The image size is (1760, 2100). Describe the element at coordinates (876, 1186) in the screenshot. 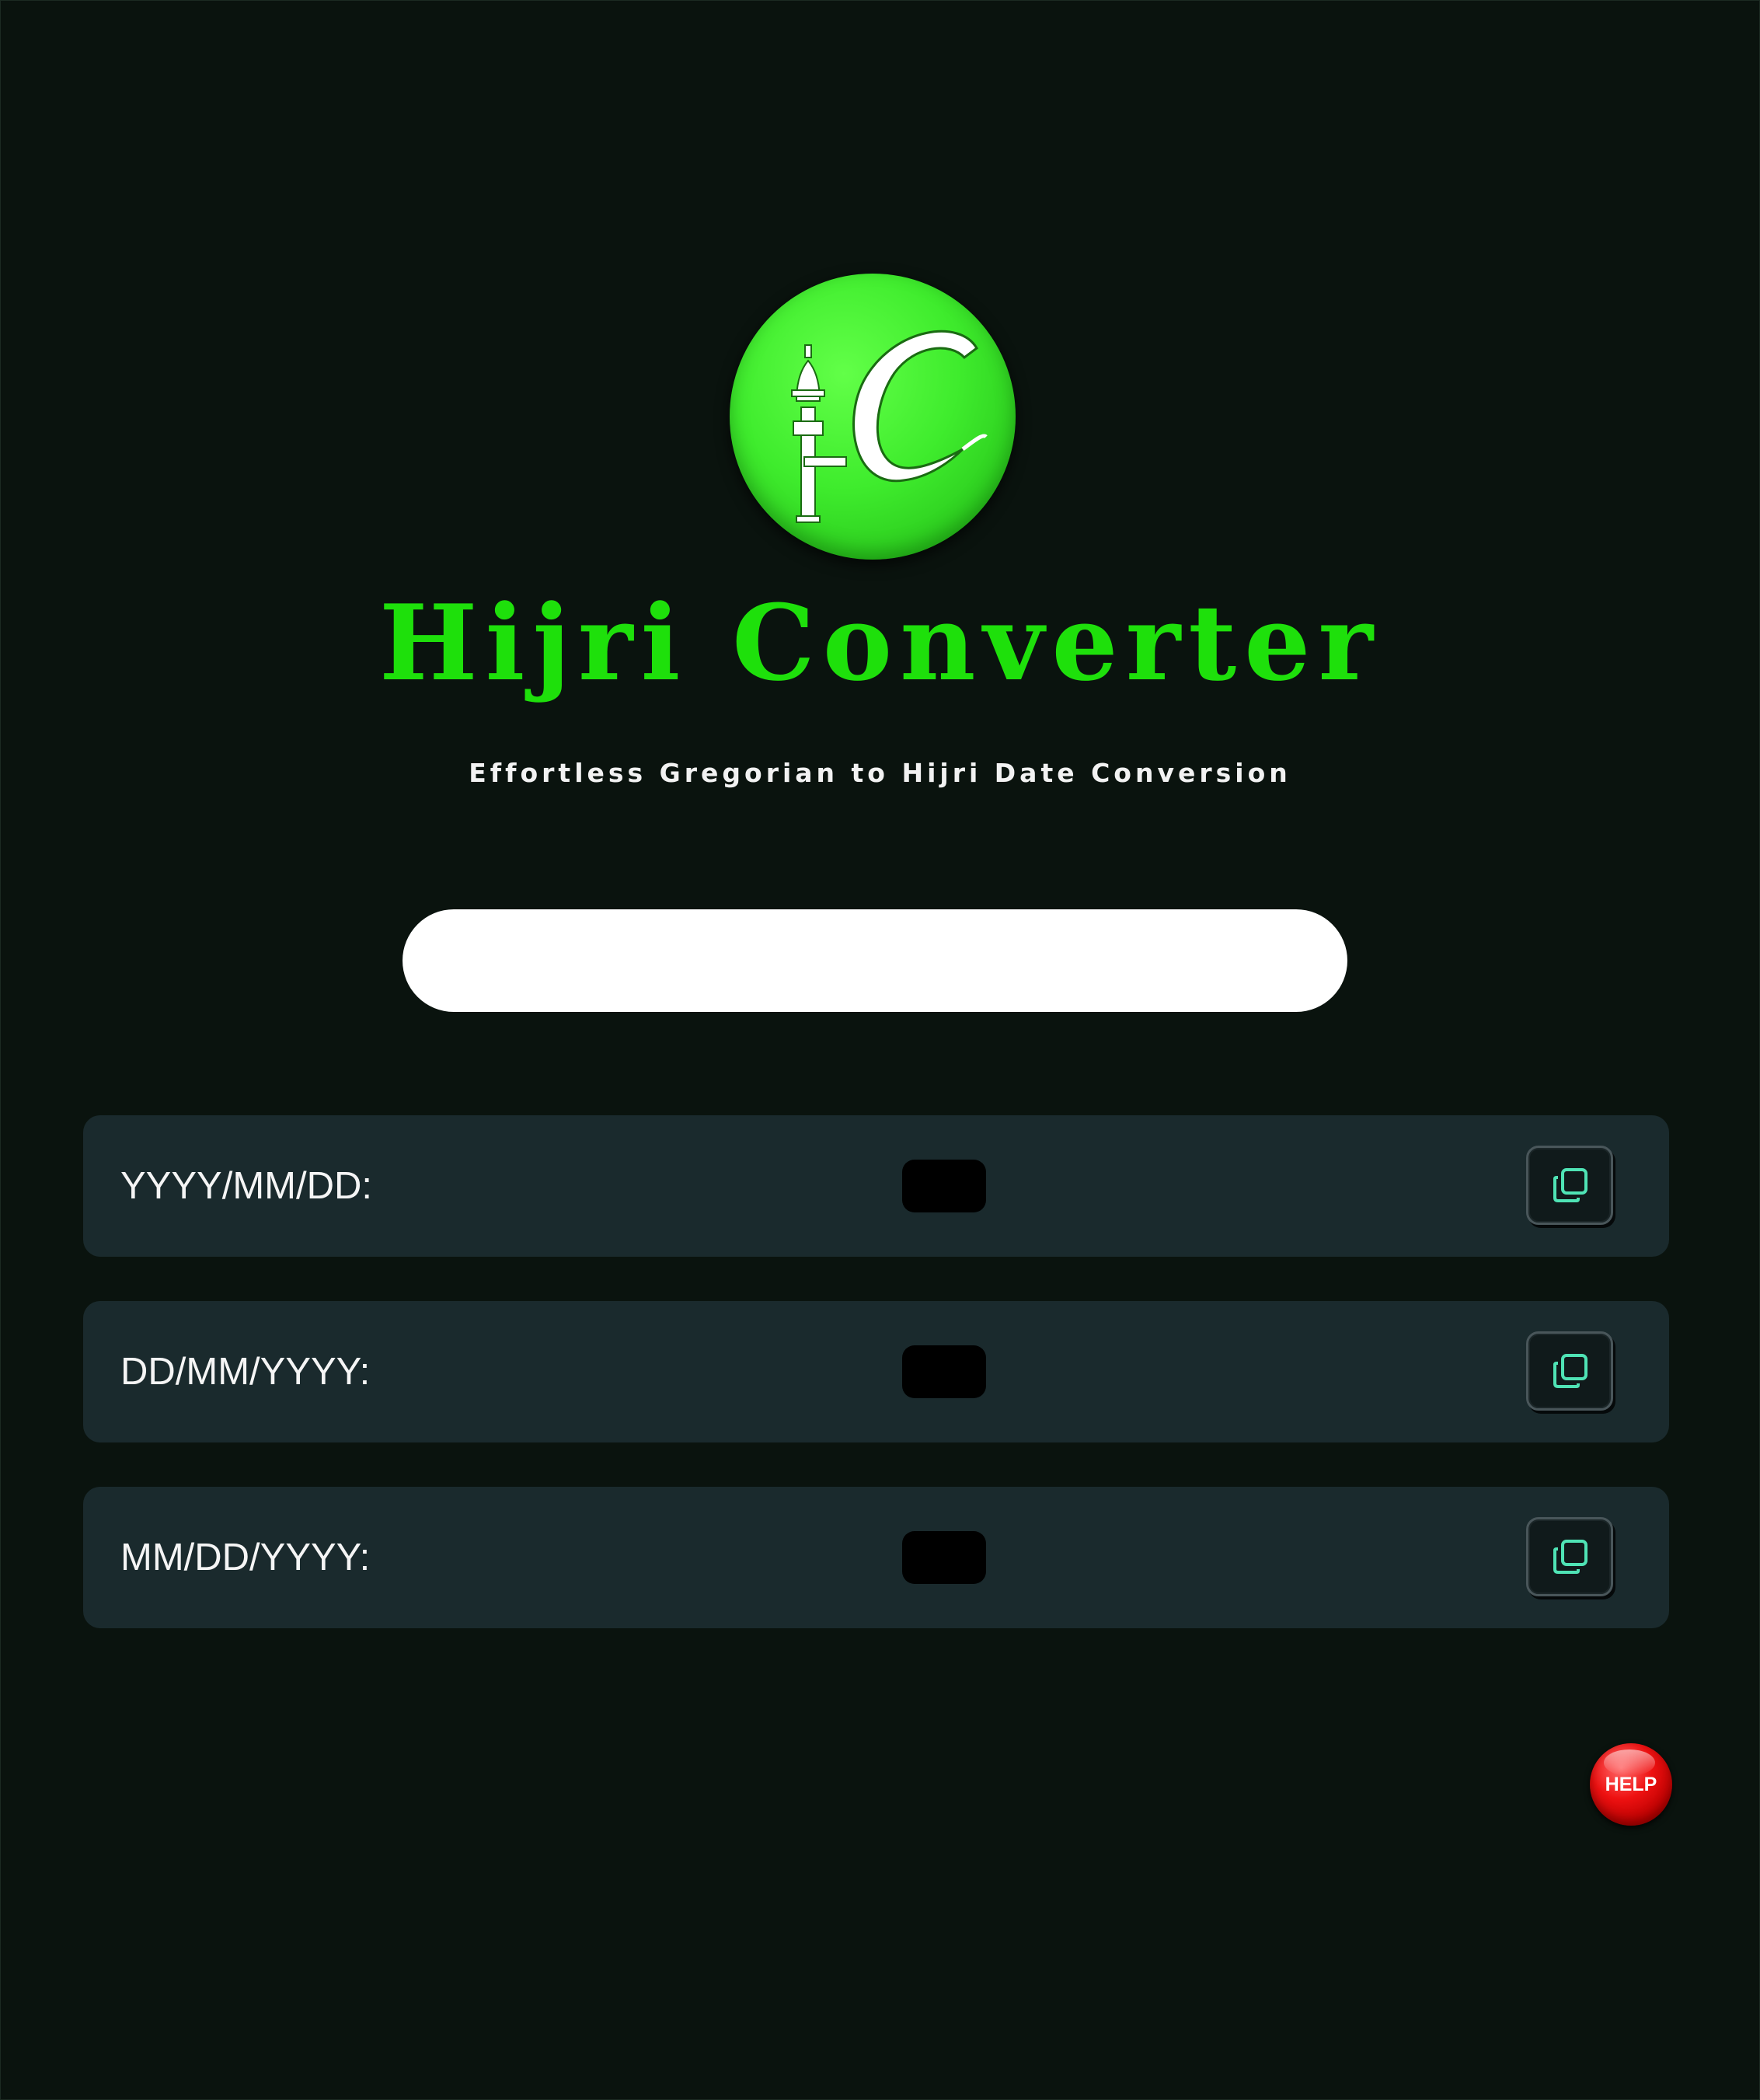

I see `result-row-yyyy-mm-dd: YYYY/MM/DD:` at that location.